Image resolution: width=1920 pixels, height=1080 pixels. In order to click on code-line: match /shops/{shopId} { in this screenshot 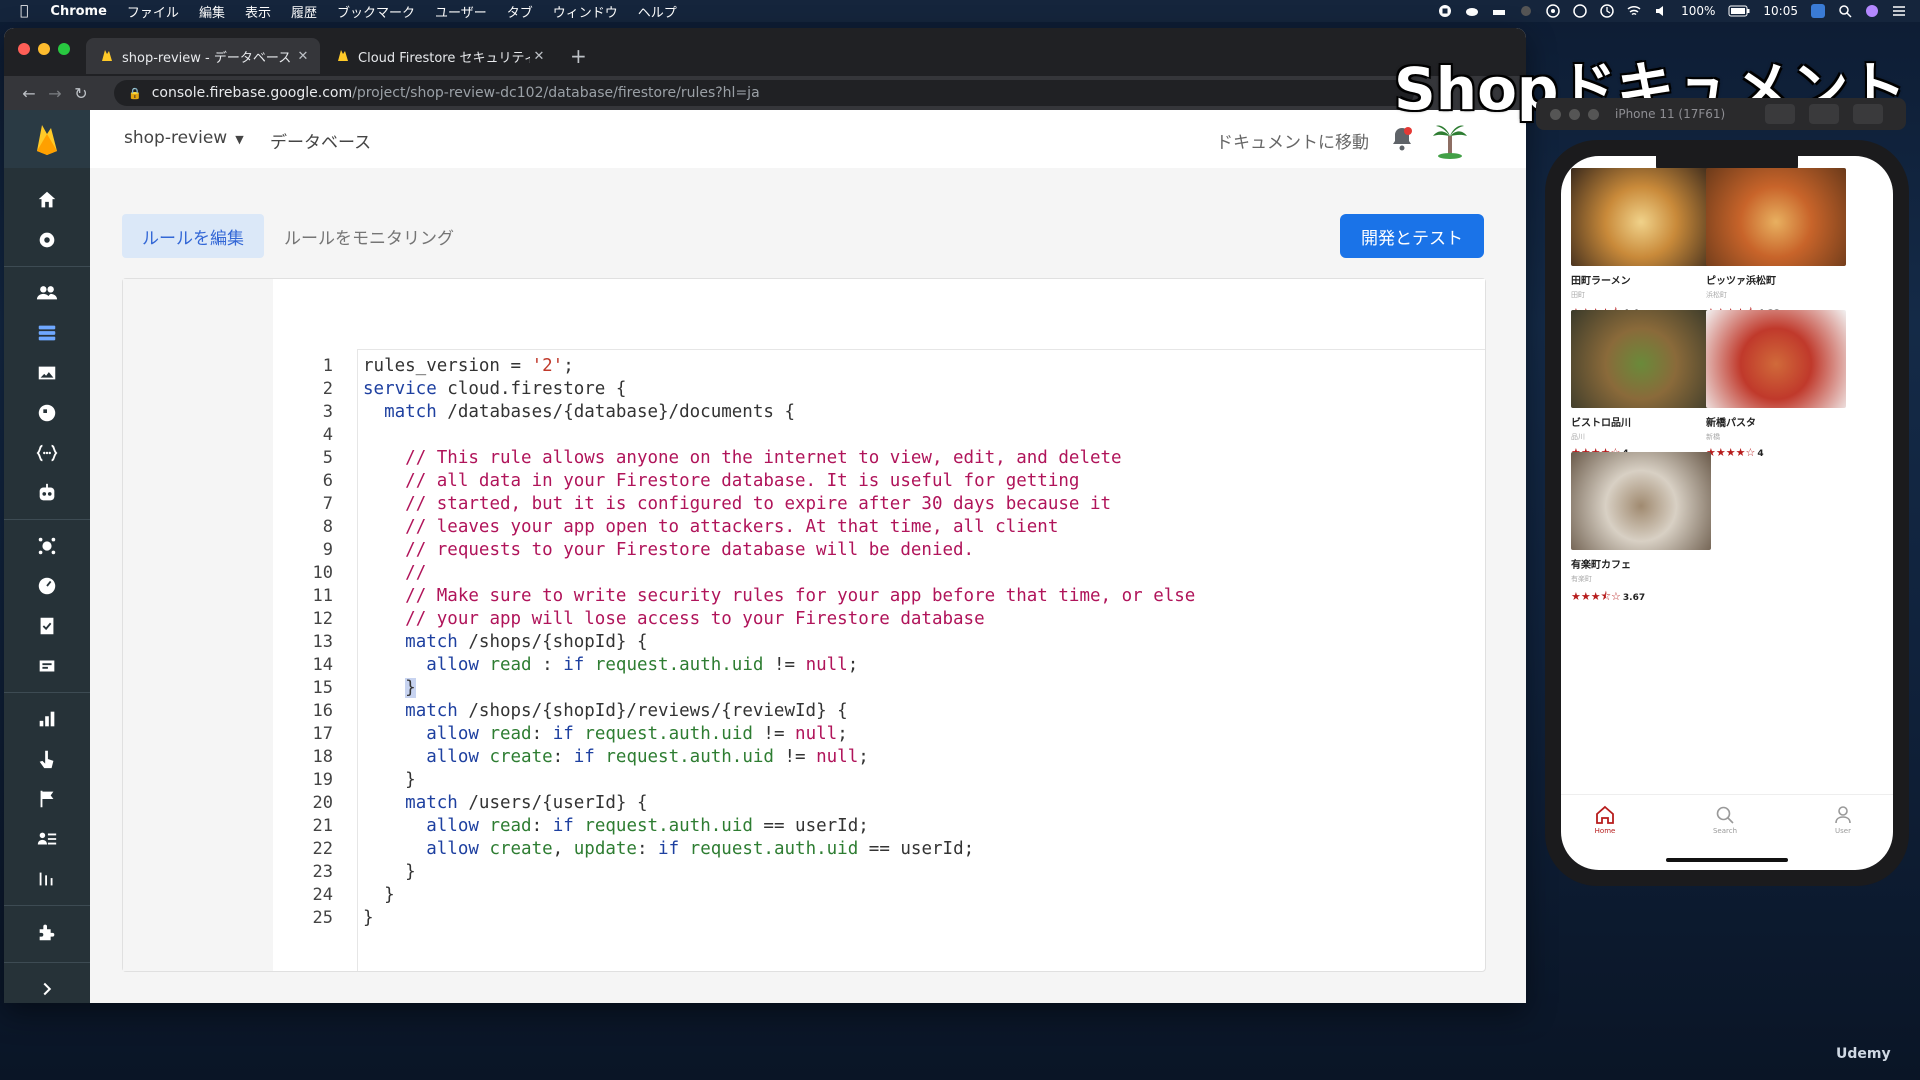, I will do `click(779, 642)`.